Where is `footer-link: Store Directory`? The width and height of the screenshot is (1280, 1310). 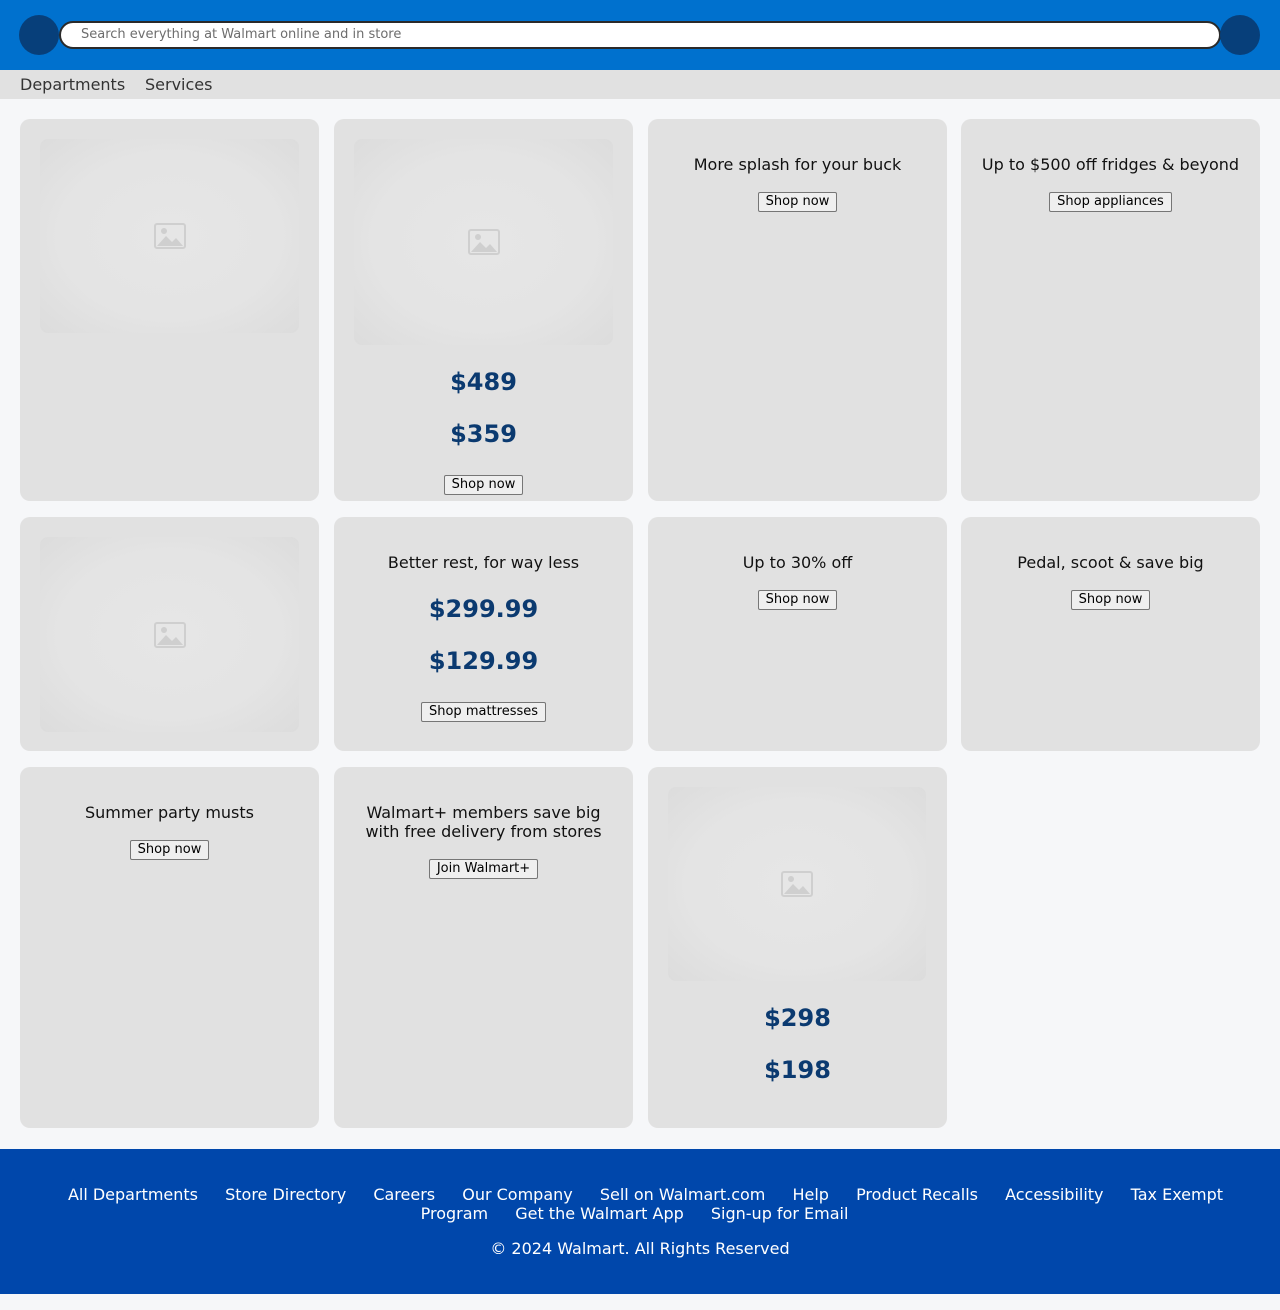 footer-link: Store Directory is located at coordinates (285, 1194).